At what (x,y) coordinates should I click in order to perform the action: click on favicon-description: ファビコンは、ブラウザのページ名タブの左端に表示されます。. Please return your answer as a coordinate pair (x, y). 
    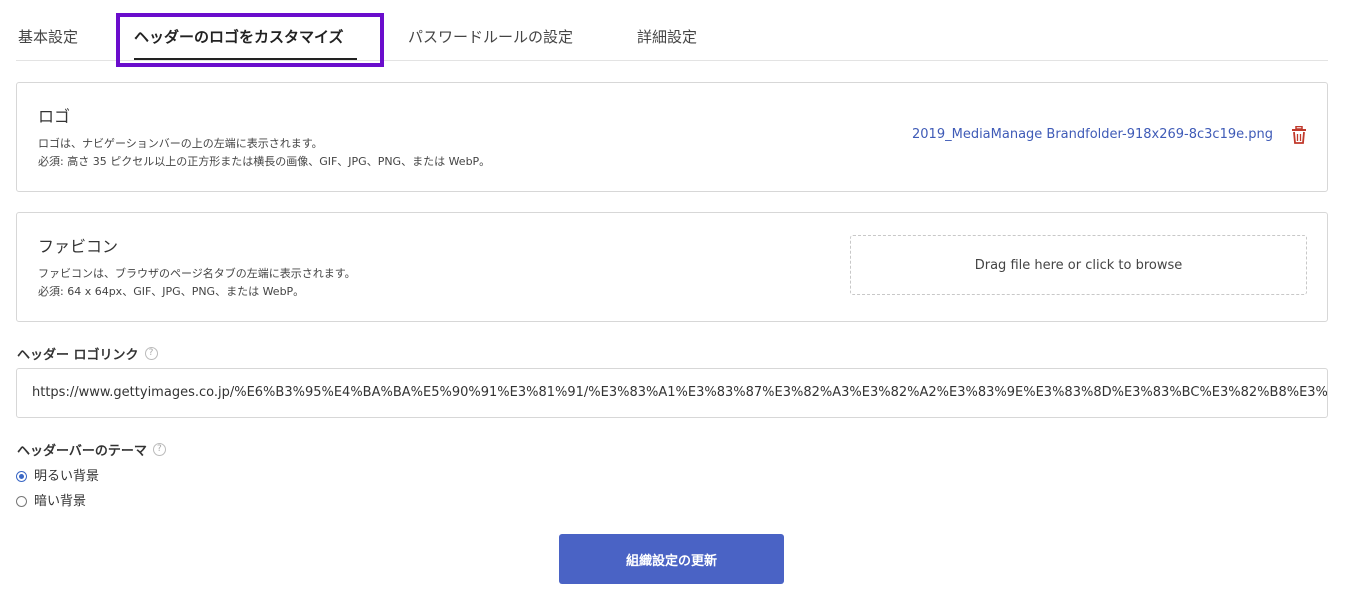
    Looking at the image, I should click on (197, 273).